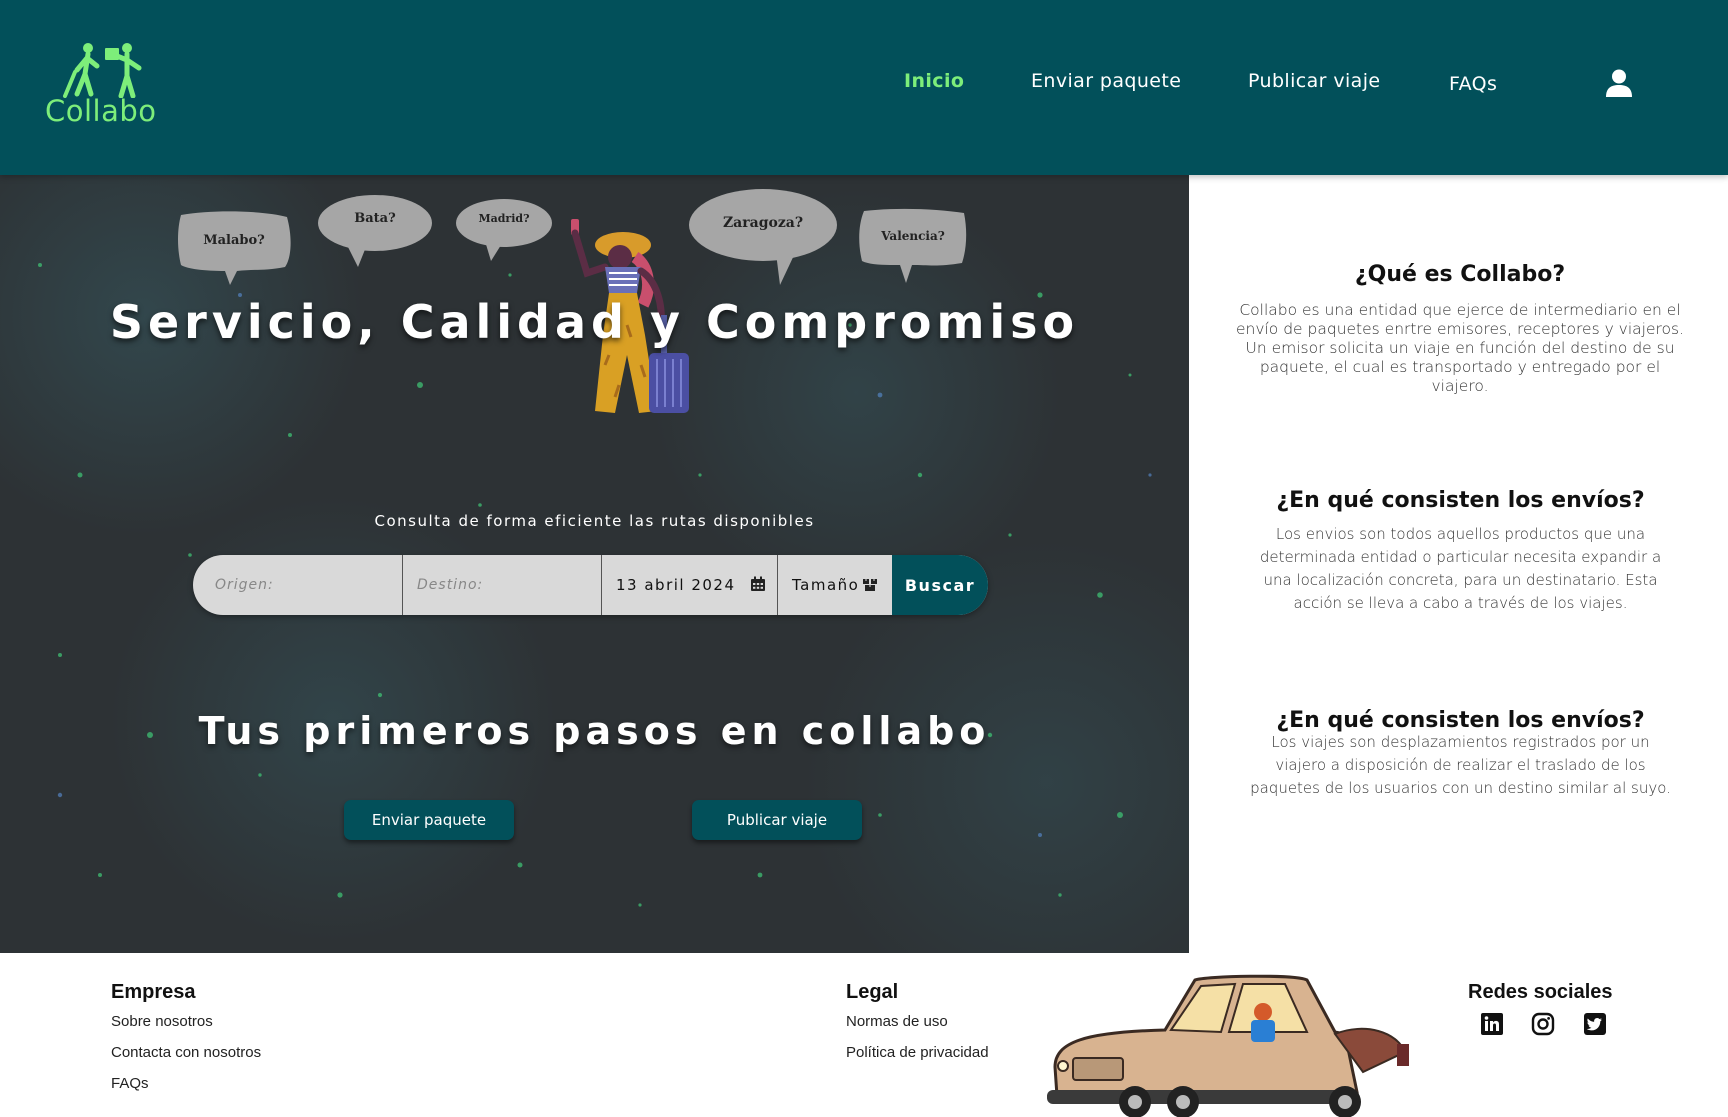 Image resolution: width=1728 pixels, height=1117 pixels. I want to click on footer-link-about: Sobre nosotros, so click(162, 1021).